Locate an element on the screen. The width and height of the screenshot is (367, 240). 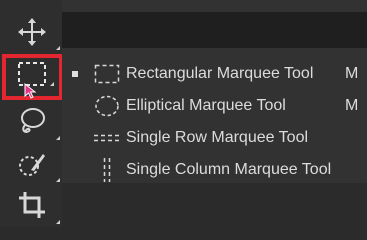
crop-tool-button is located at coordinates (36, 206).